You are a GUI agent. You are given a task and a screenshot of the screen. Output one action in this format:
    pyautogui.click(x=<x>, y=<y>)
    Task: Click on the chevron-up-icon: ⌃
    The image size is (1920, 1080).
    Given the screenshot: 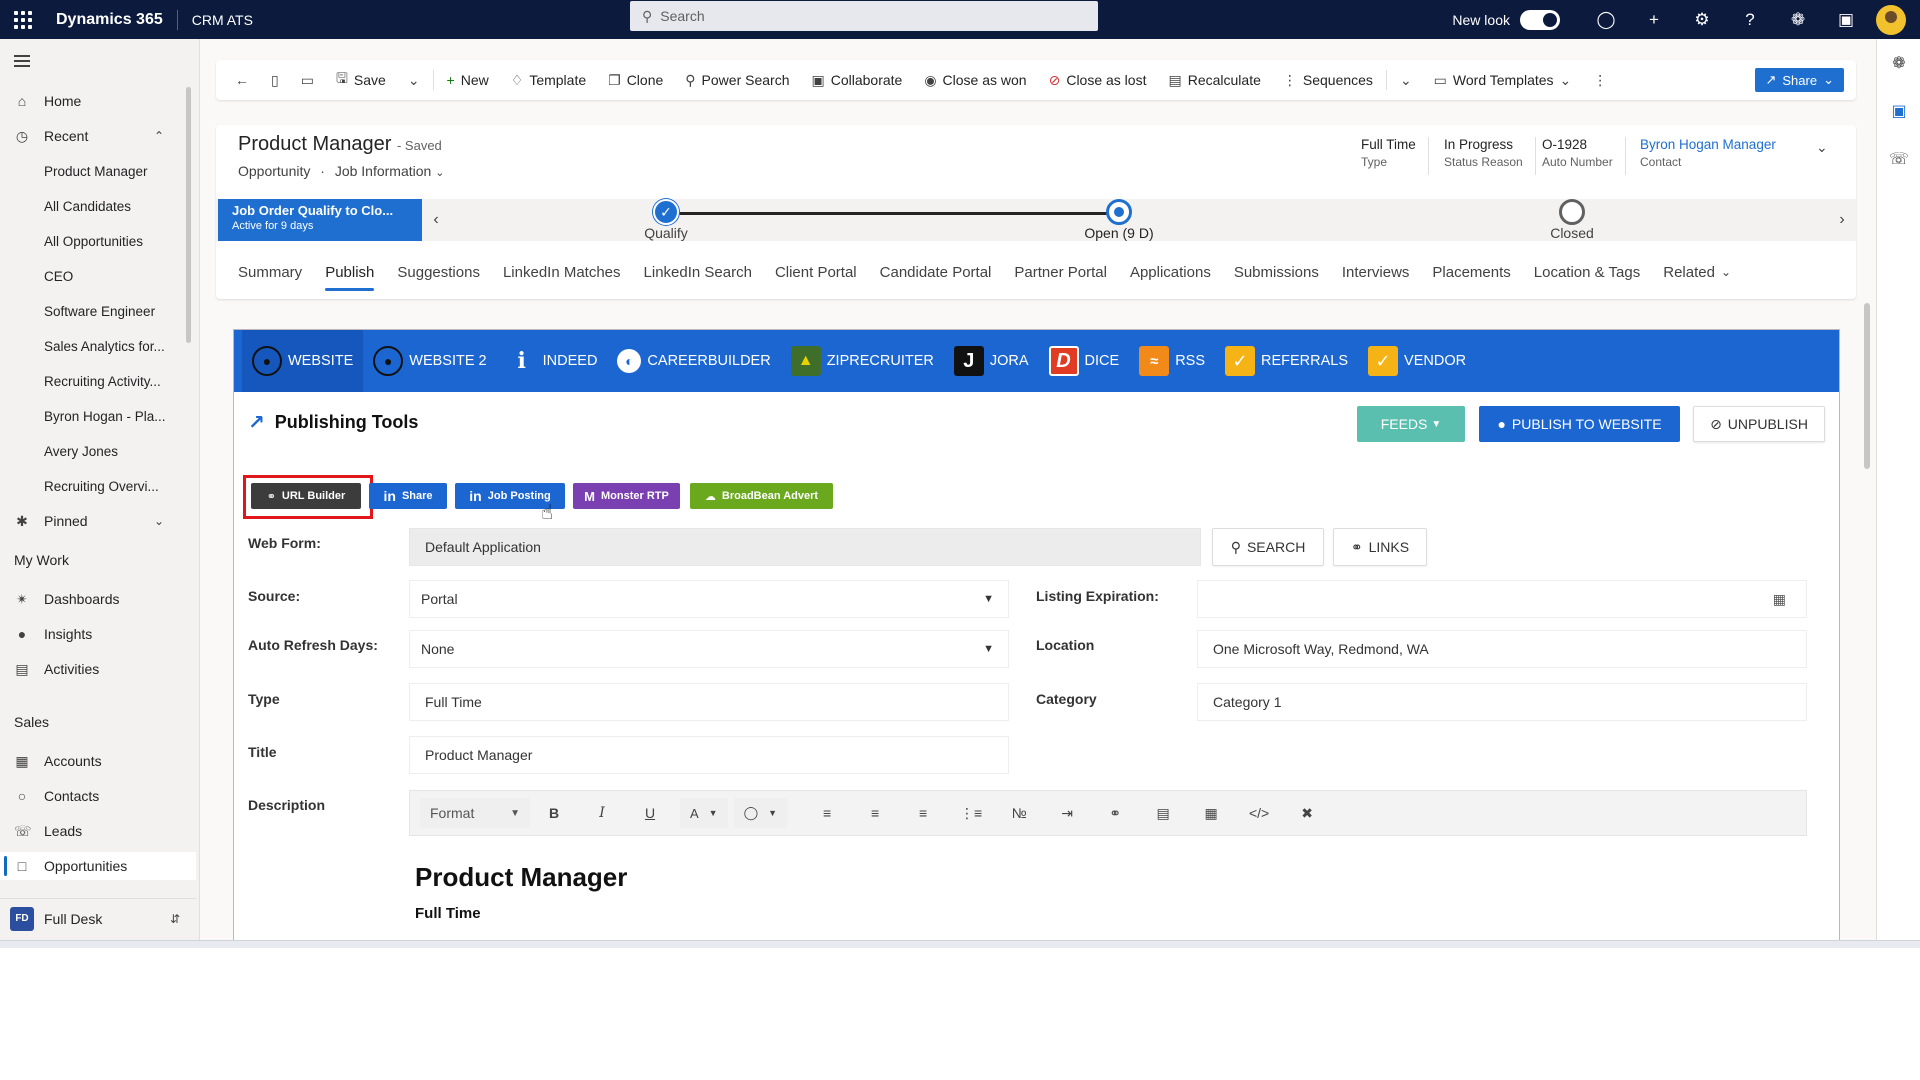 What is the action you would take?
    pyautogui.click(x=159, y=136)
    